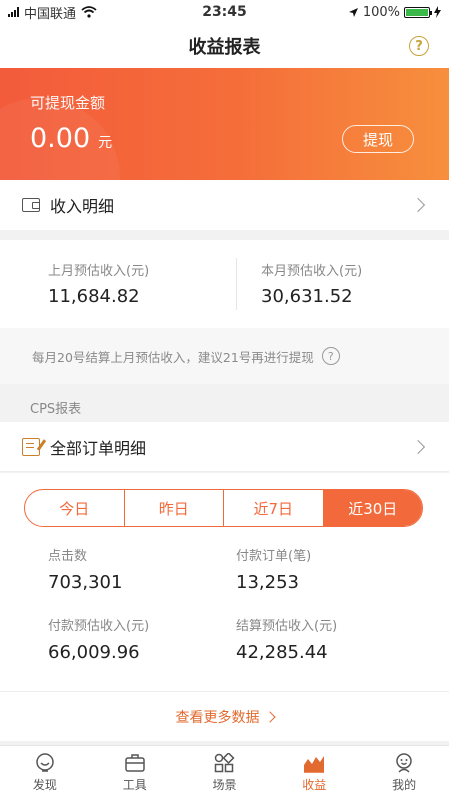 The height and width of the screenshot is (799, 449). Describe the element at coordinates (142, 639) in the screenshot. I see `metric-paid-estimated-income: 付款预估收入(元) 66,009.96` at that location.